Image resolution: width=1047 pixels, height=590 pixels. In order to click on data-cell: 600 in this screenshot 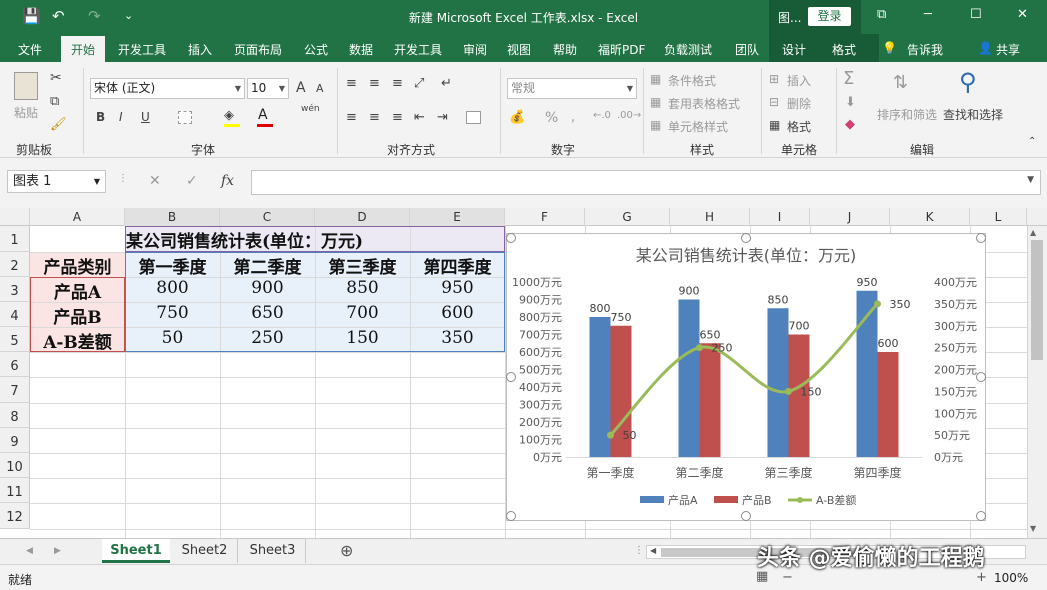, I will do `click(457, 313)`.